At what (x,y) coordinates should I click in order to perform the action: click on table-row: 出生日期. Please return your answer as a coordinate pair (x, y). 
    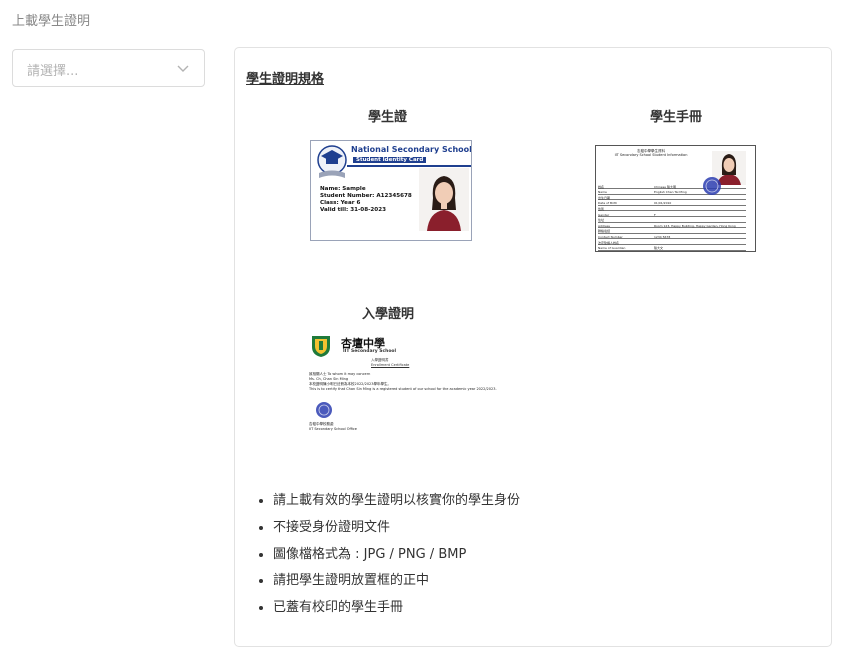
    Looking at the image, I should click on (672, 198).